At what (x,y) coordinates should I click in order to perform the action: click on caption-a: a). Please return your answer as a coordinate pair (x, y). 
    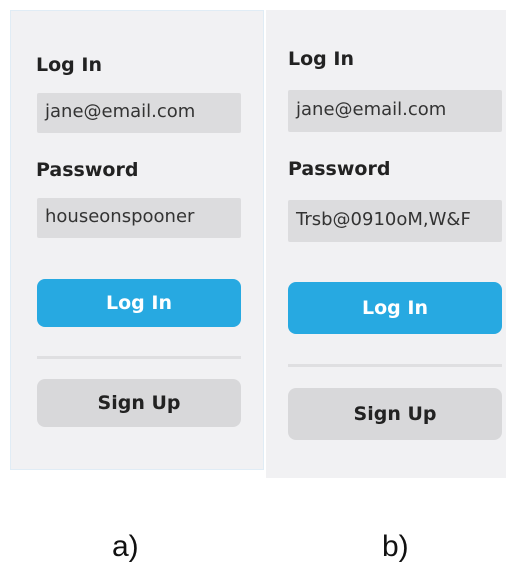
    Looking at the image, I should click on (125, 546).